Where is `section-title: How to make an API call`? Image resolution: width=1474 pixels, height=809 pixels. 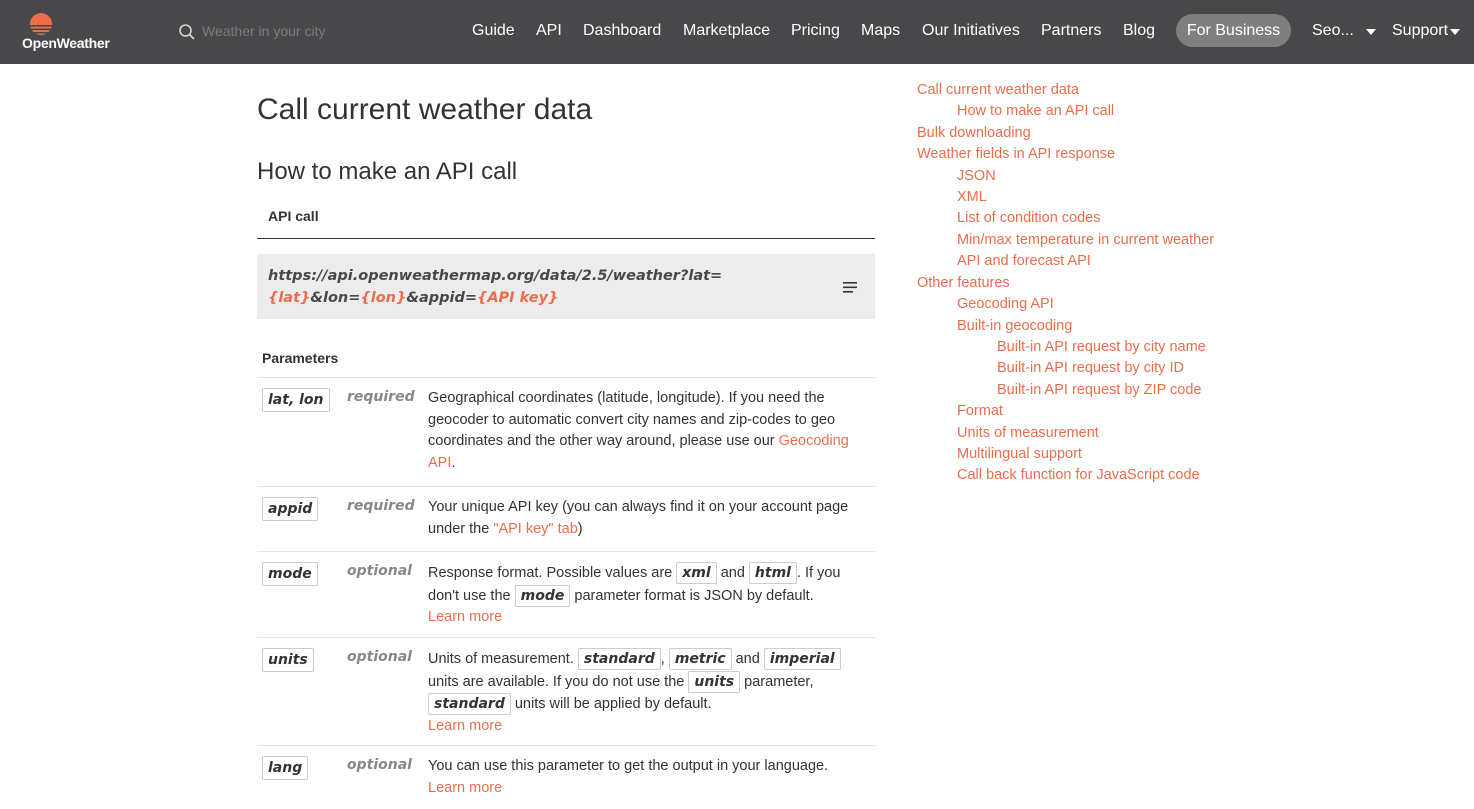 section-title: How to make an API call is located at coordinates (387, 171).